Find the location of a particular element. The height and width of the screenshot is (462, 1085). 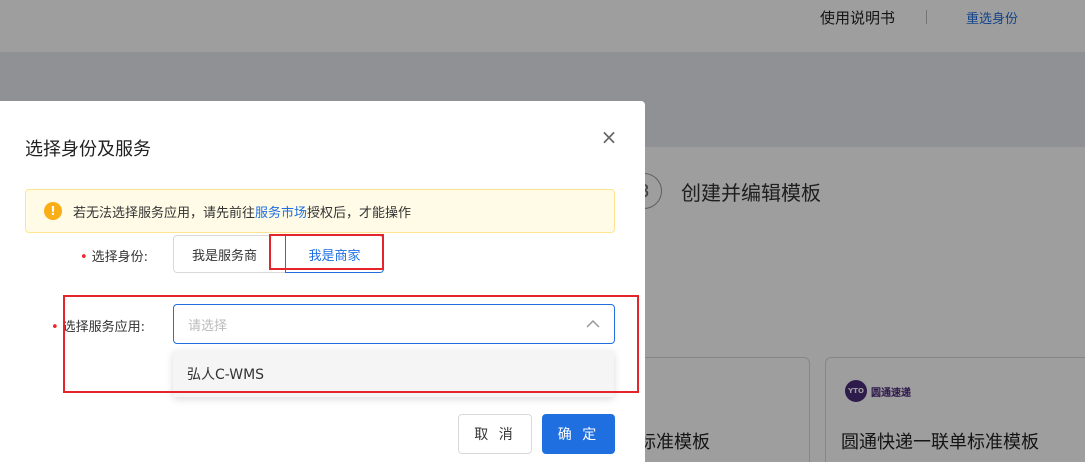

identity-option-service-provider: 我是服务商 is located at coordinates (229, 254).